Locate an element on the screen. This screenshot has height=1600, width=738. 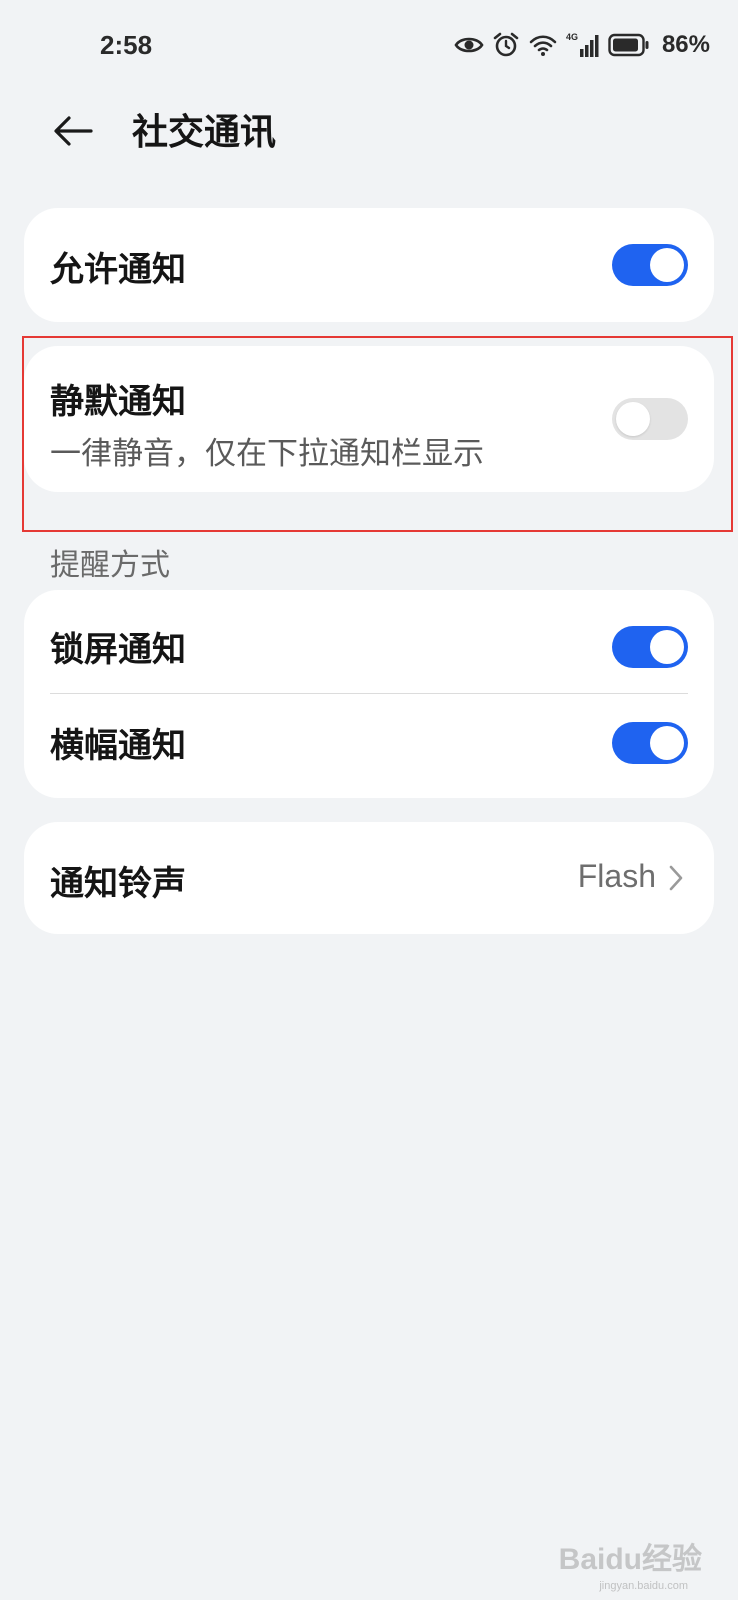
watermark: Baidu经验 is located at coordinates (630, 1559).